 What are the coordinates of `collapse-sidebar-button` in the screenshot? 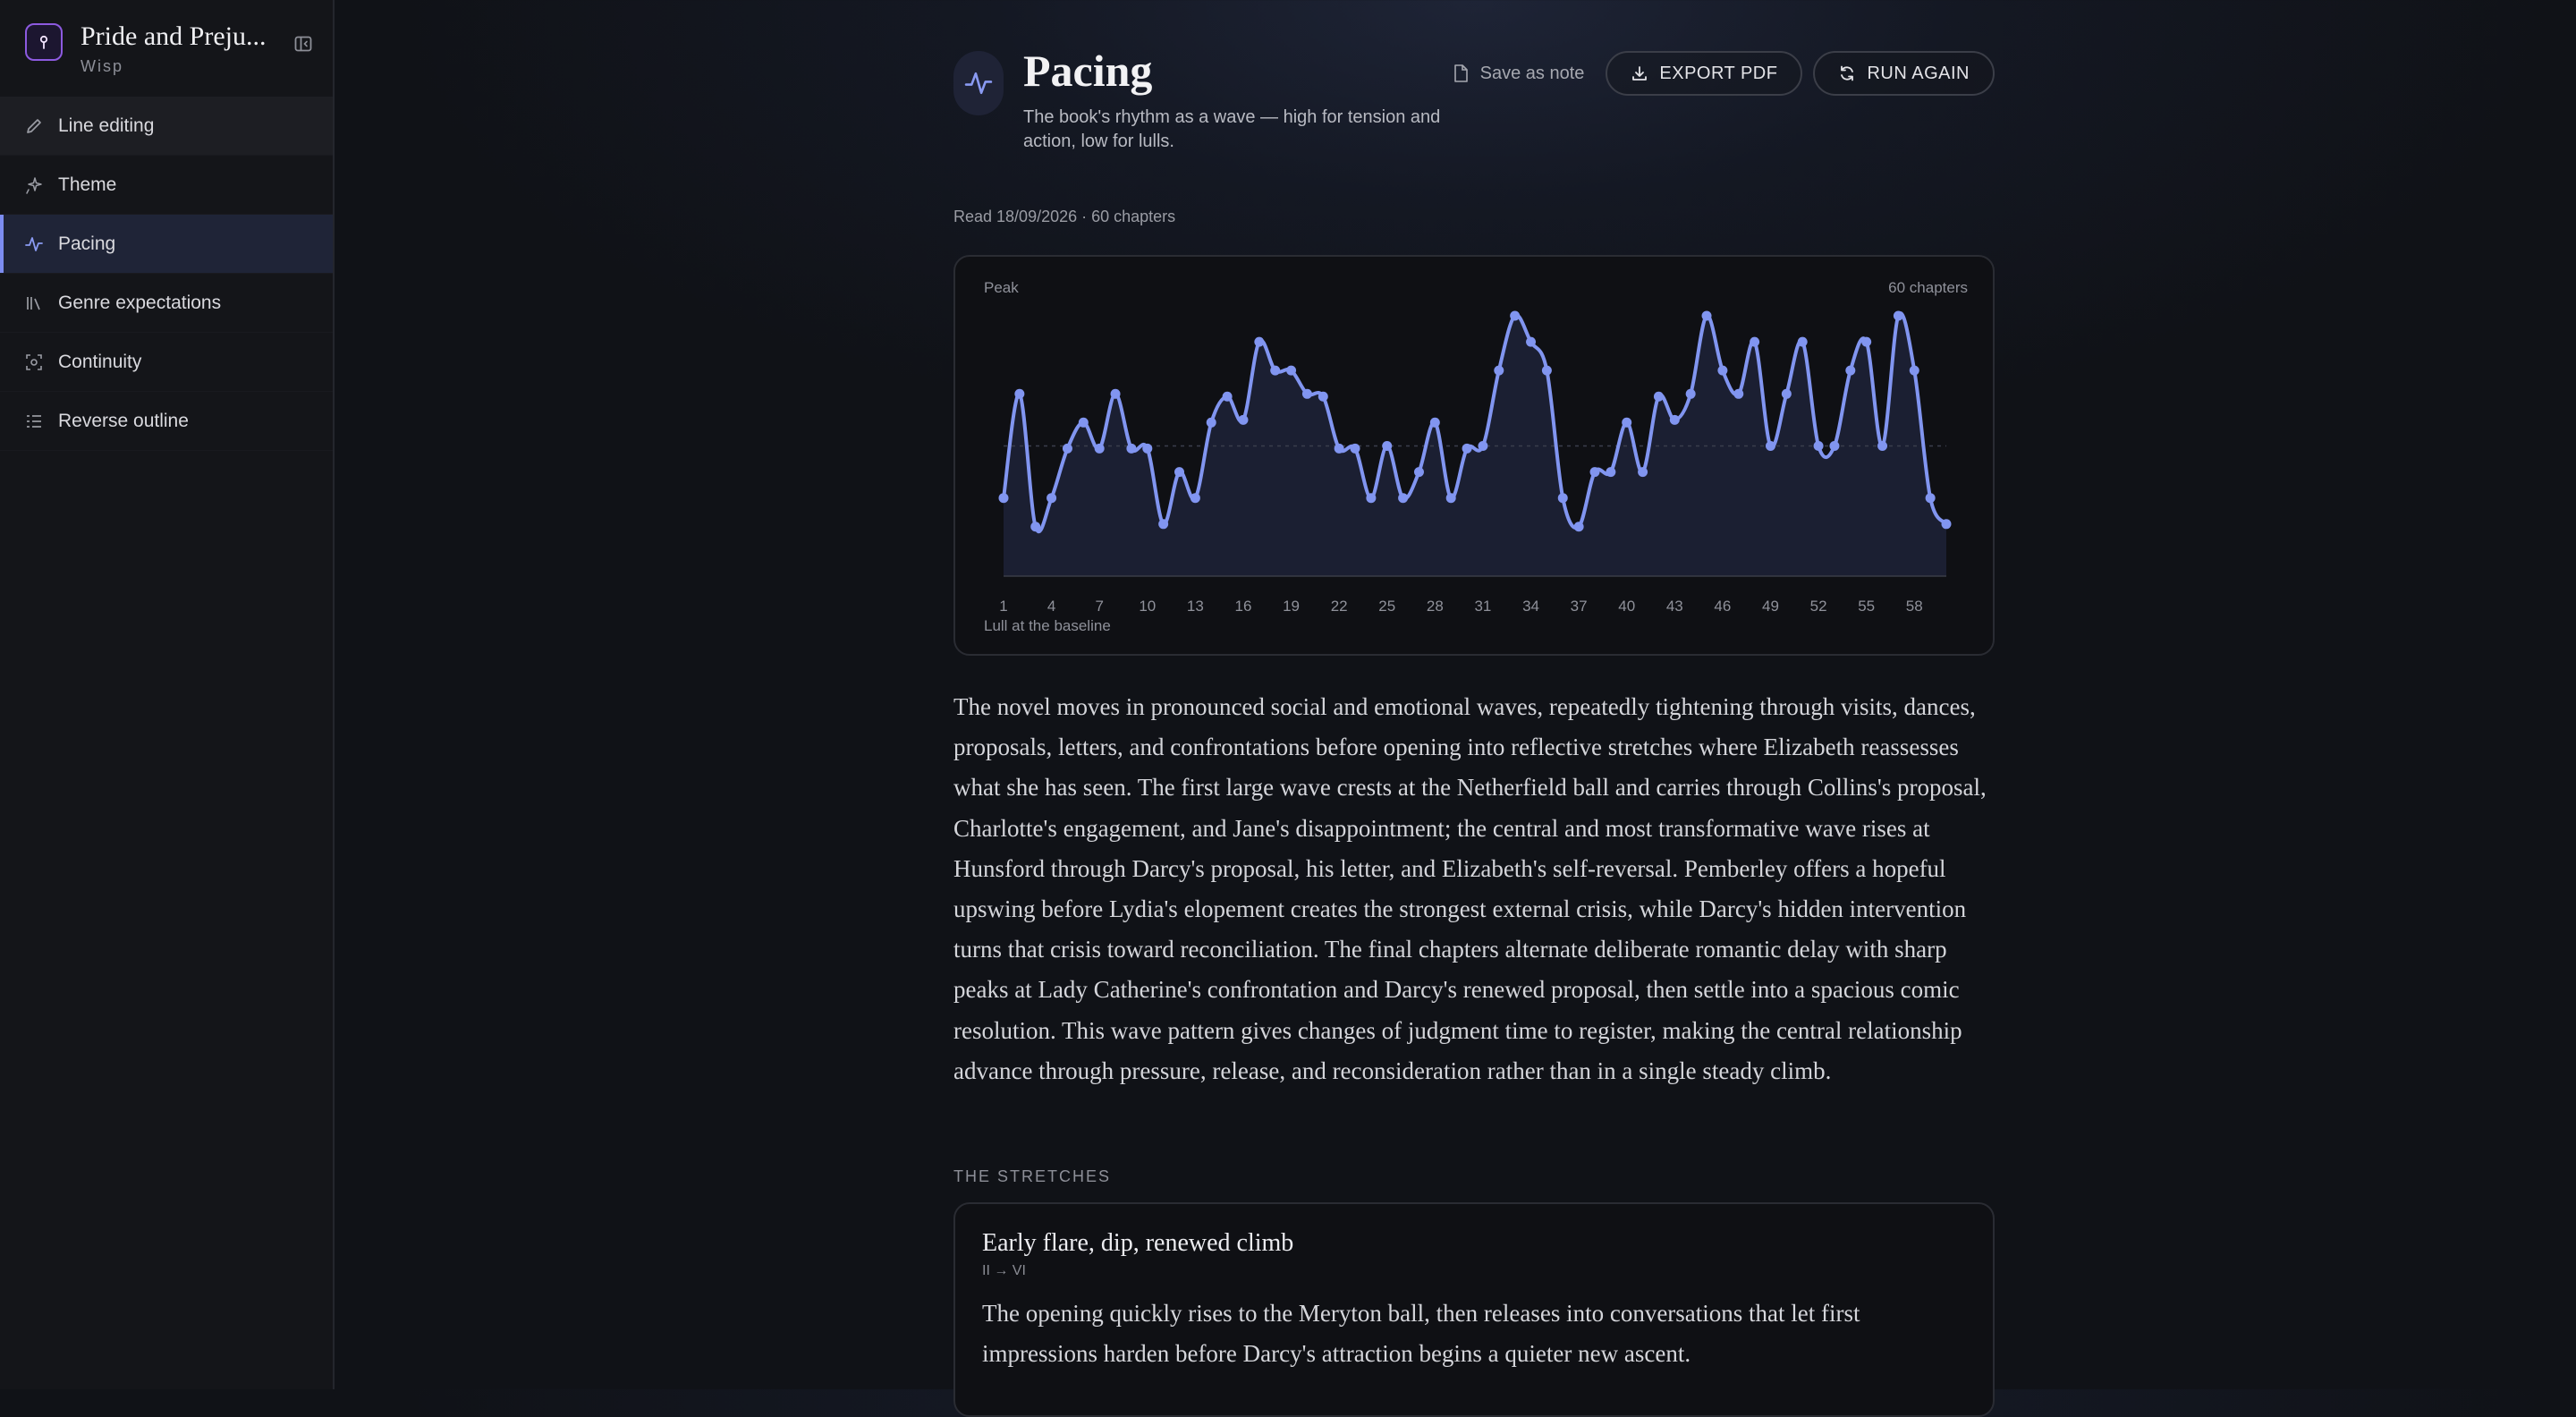 It's located at (303, 44).